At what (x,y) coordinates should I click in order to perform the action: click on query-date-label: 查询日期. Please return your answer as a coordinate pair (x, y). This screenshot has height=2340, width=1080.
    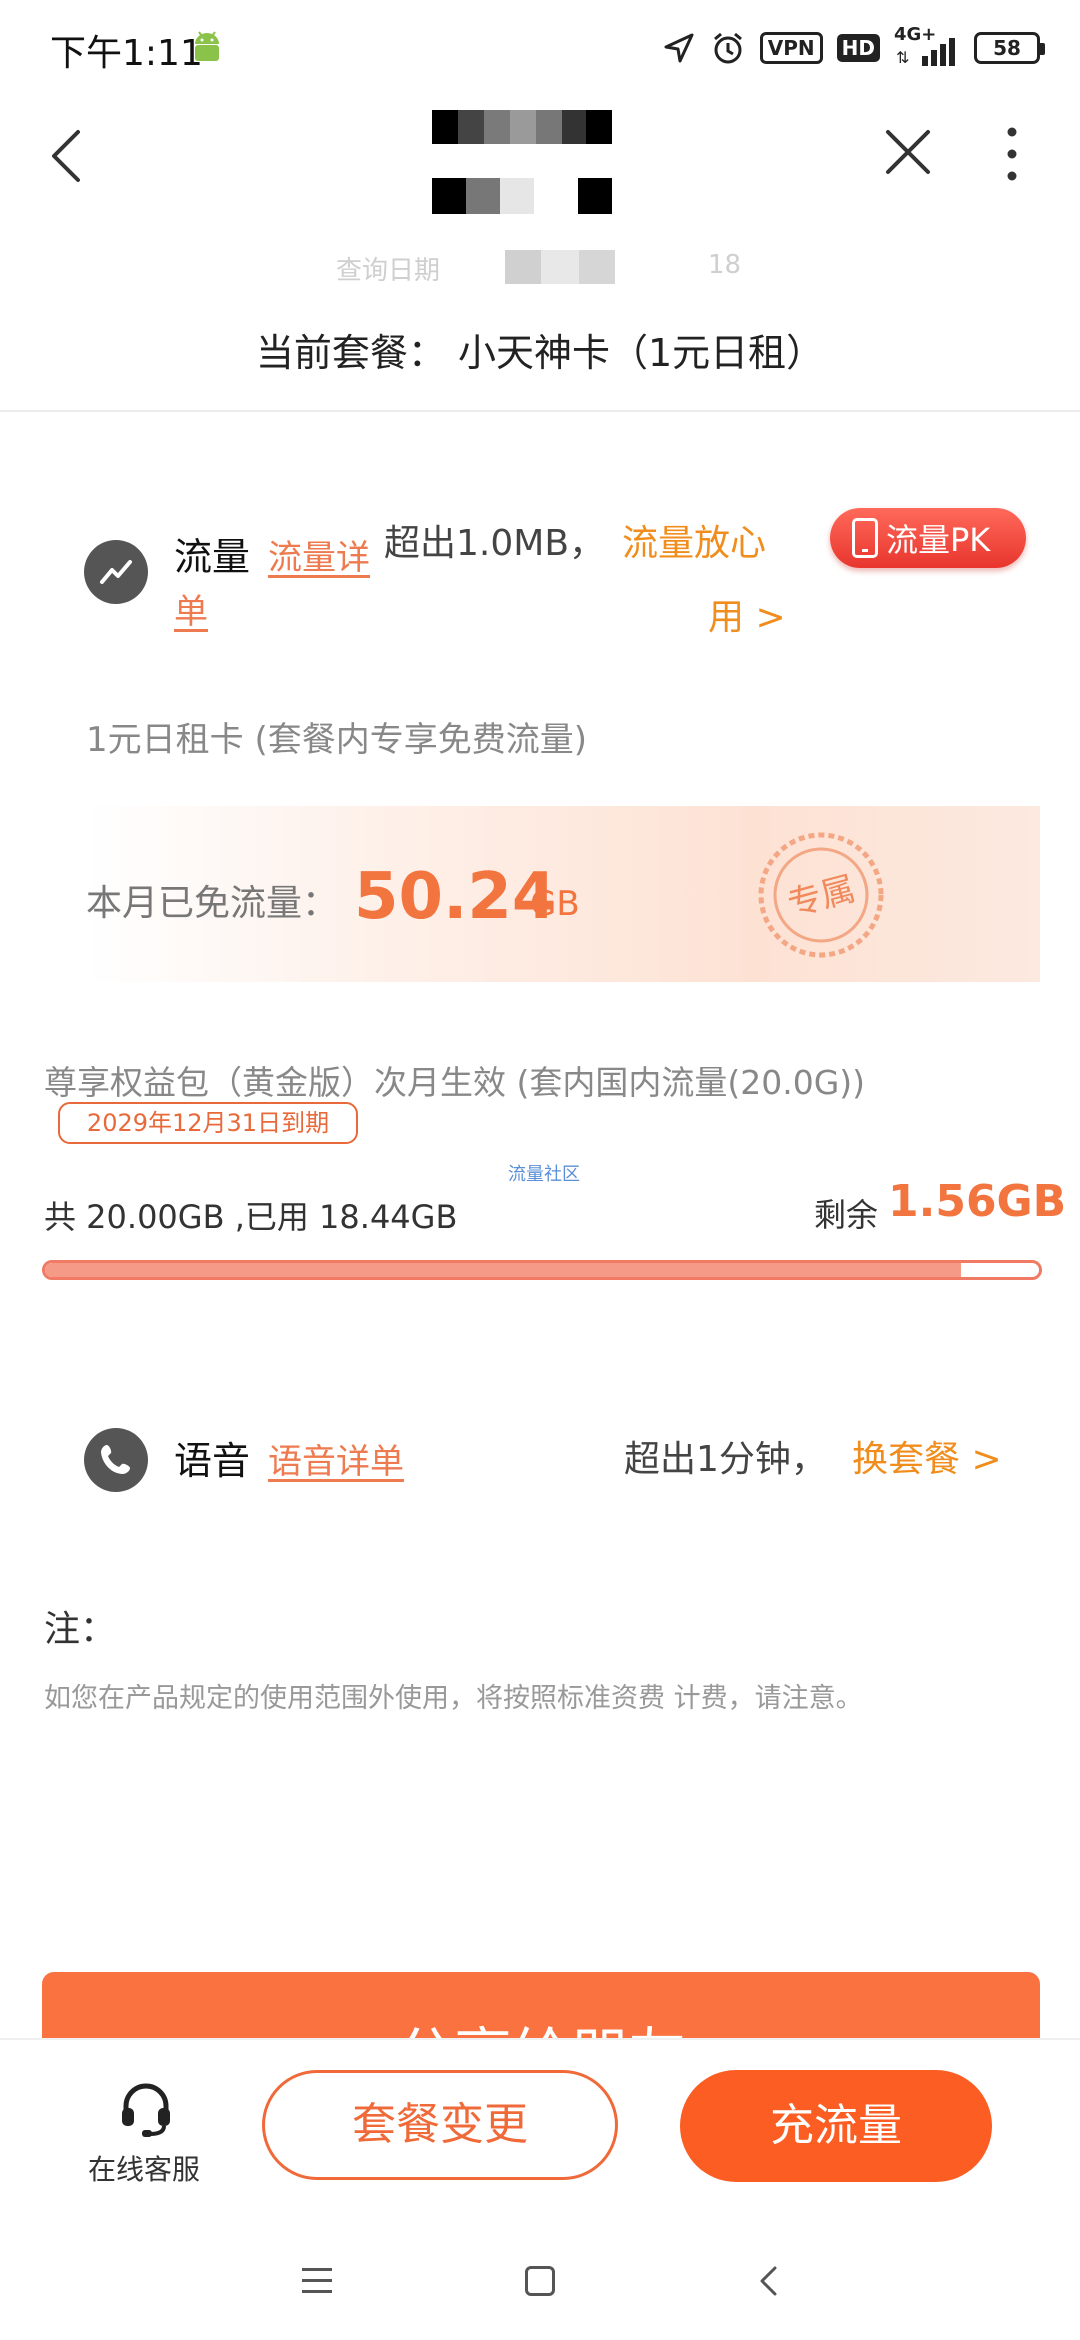
    Looking at the image, I should click on (388, 271).